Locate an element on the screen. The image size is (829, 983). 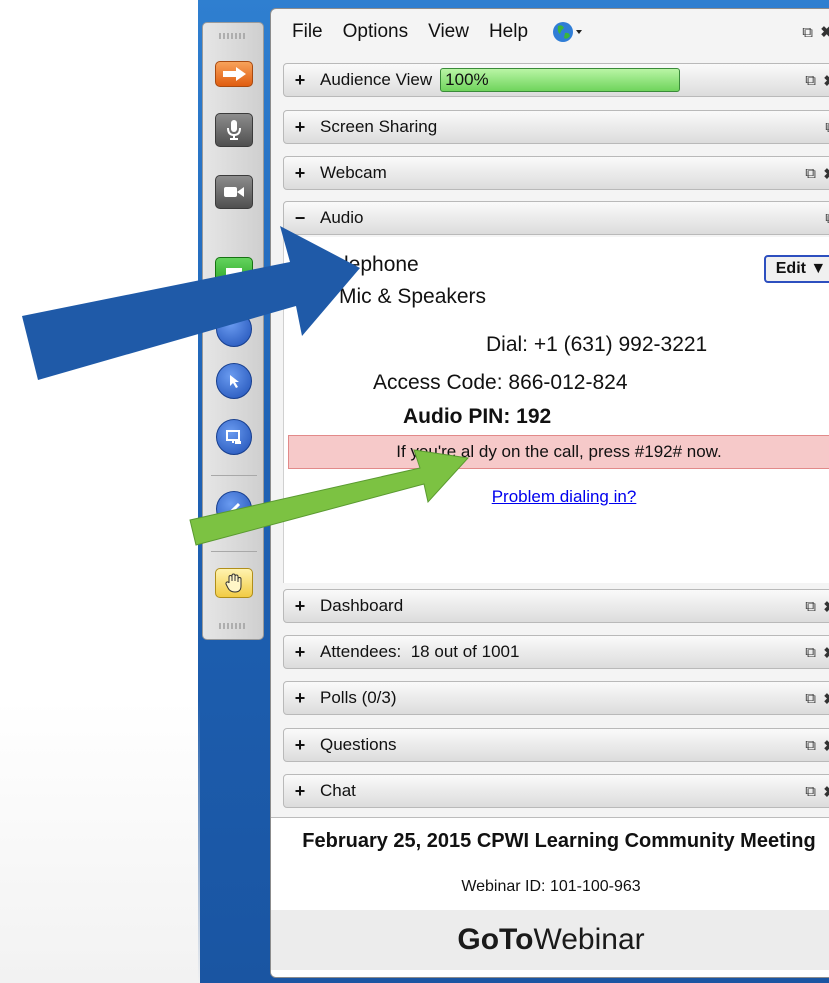
edit-dropdown-button: Edit ▼ is located at coordinates (796, 269).